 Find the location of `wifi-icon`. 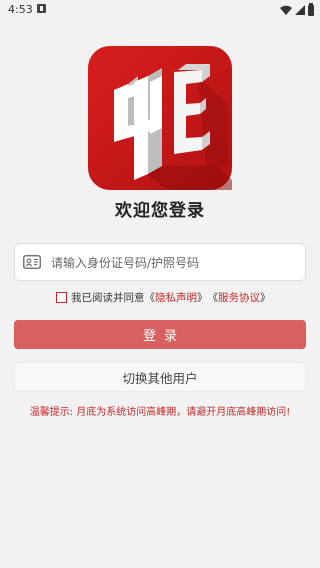

wifi-icon is located at coordinates (286, 10).